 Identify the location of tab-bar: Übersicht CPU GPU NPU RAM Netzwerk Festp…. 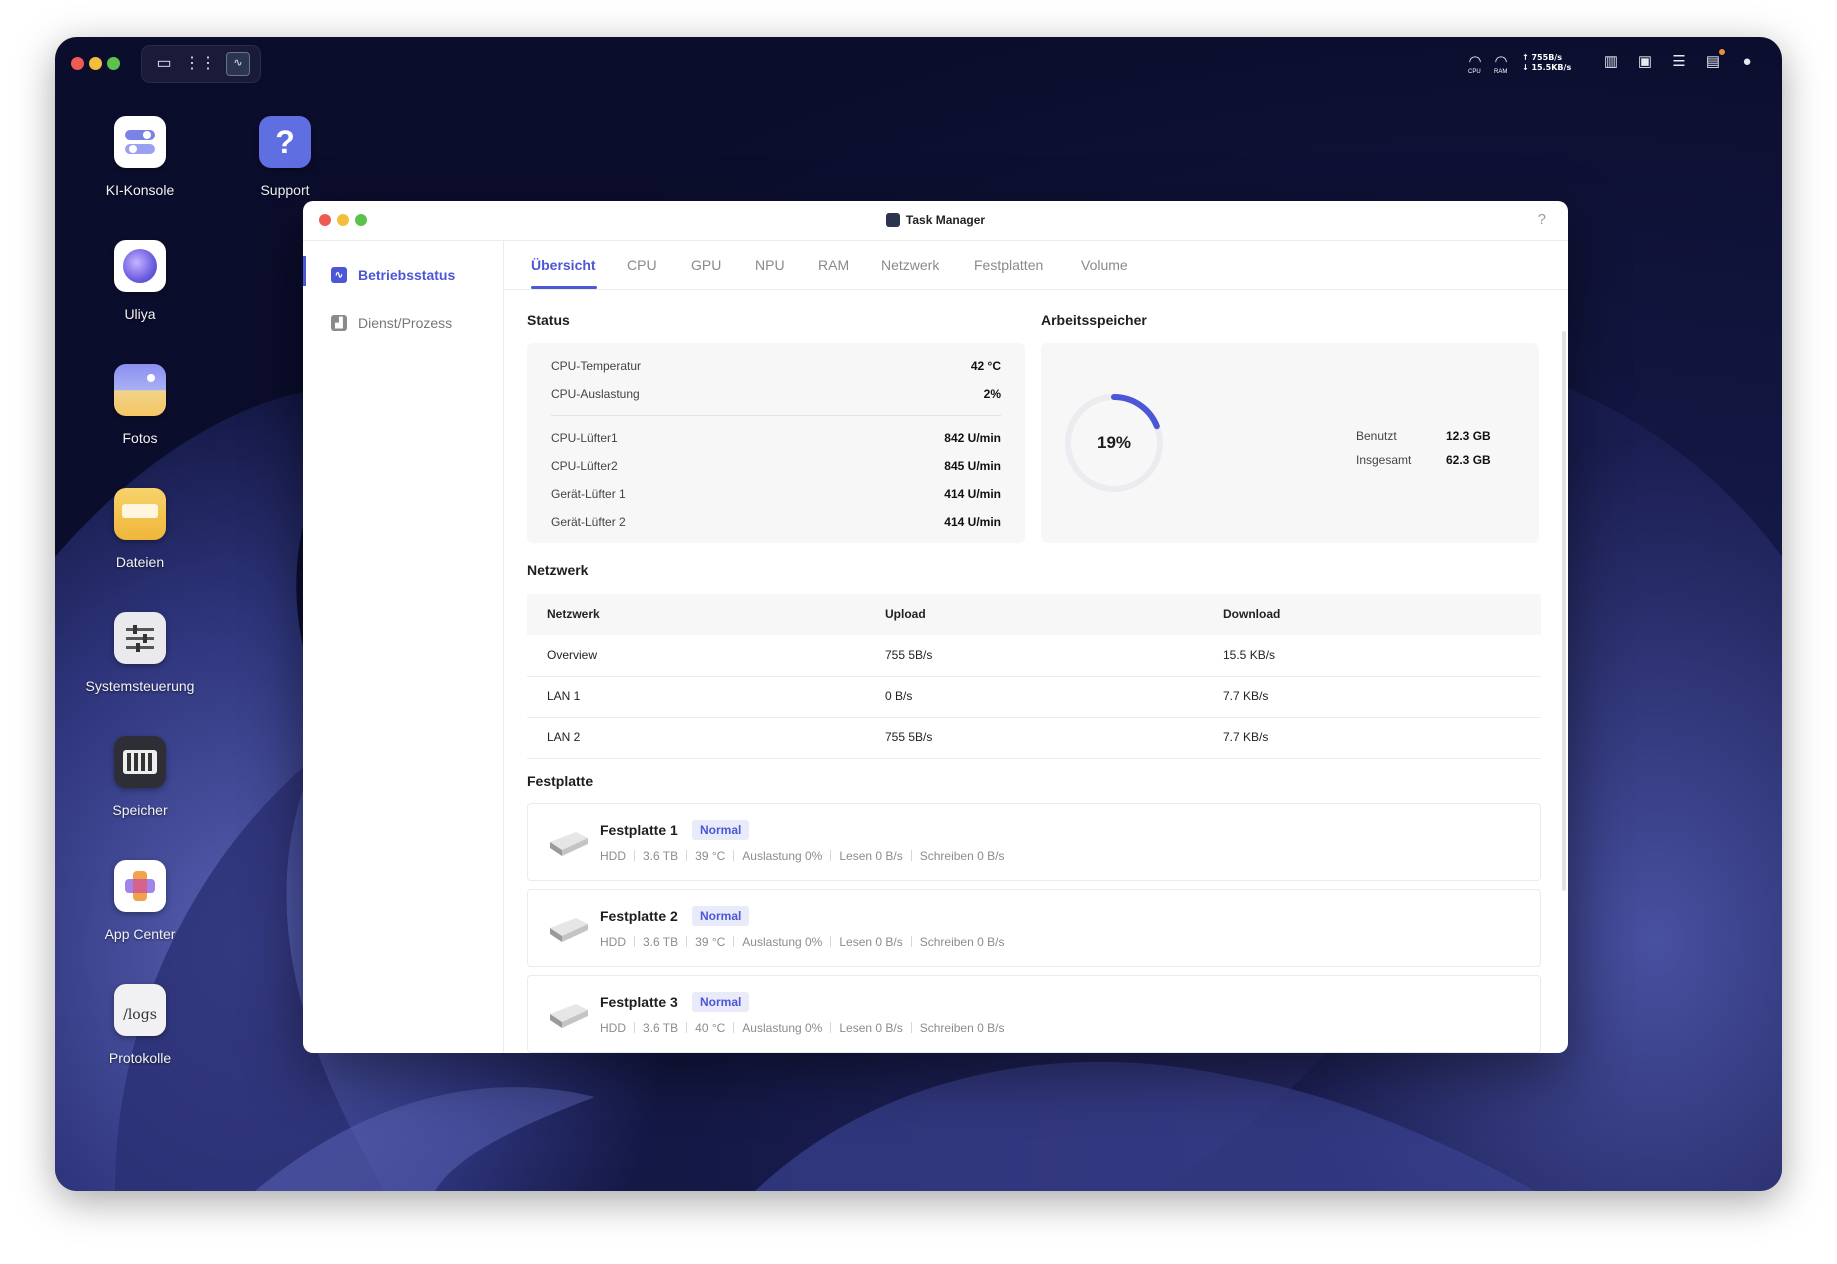
(1036, 265).